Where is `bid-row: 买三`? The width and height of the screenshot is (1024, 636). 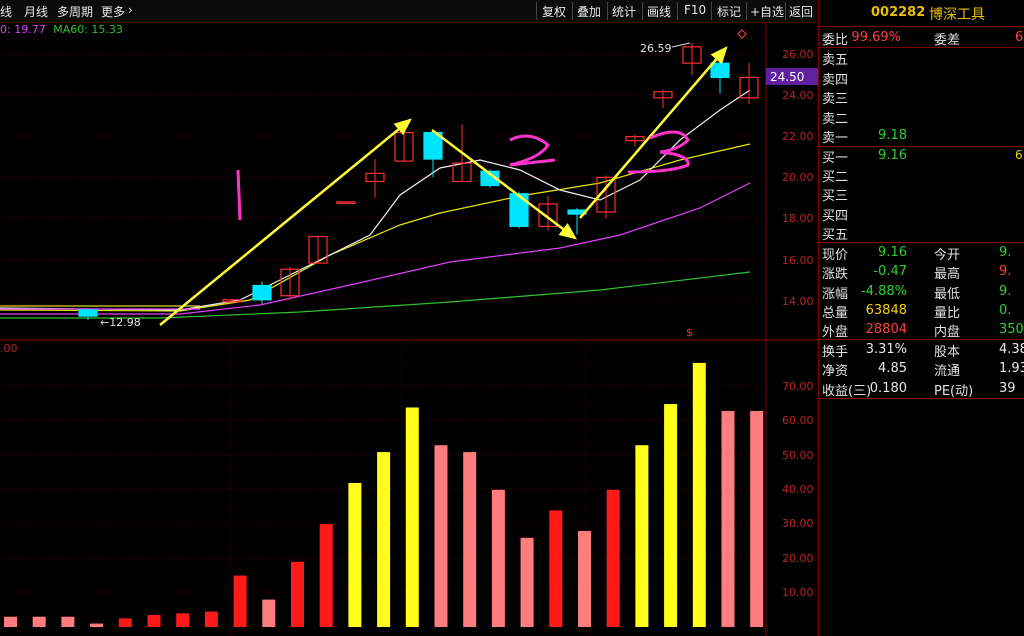
bid-row: 买三 is located at coordinates (921, 194).